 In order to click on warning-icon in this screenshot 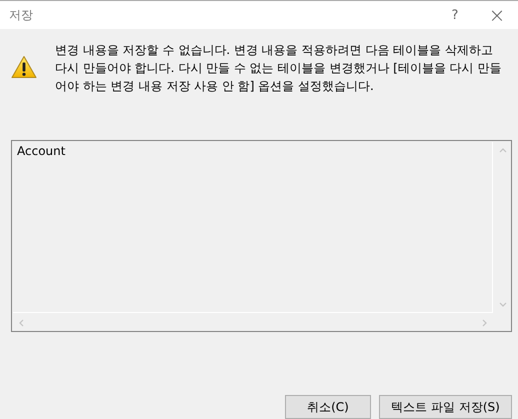, I will do `click(24, 67)`.